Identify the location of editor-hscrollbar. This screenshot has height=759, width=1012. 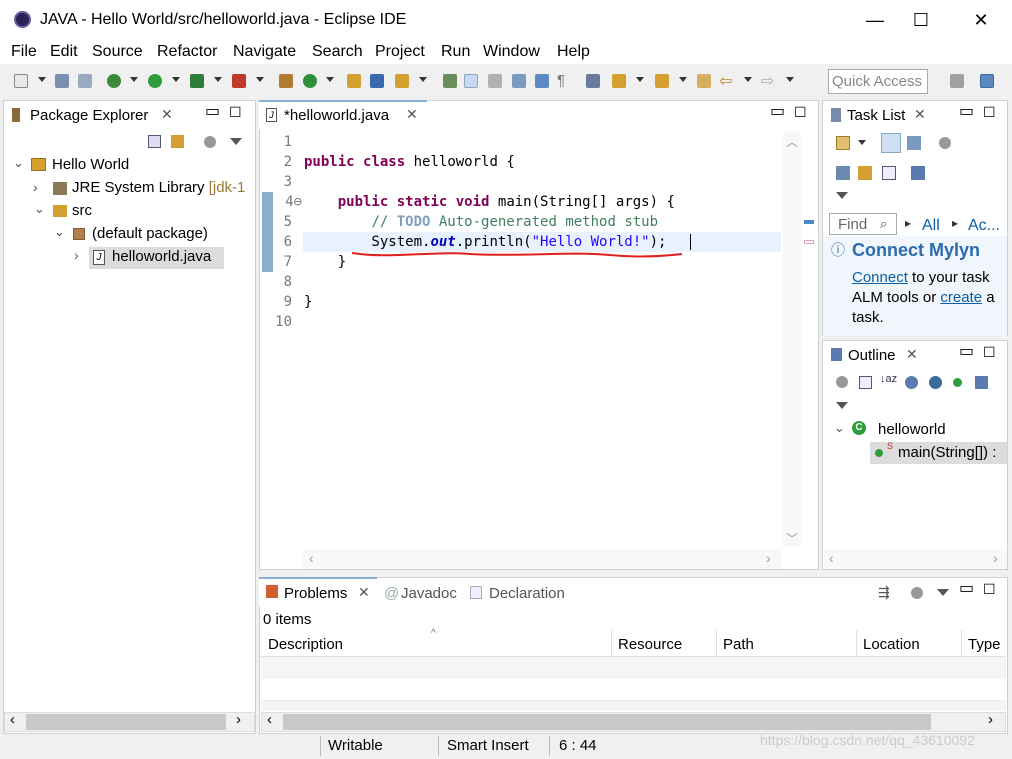
(542, 559).